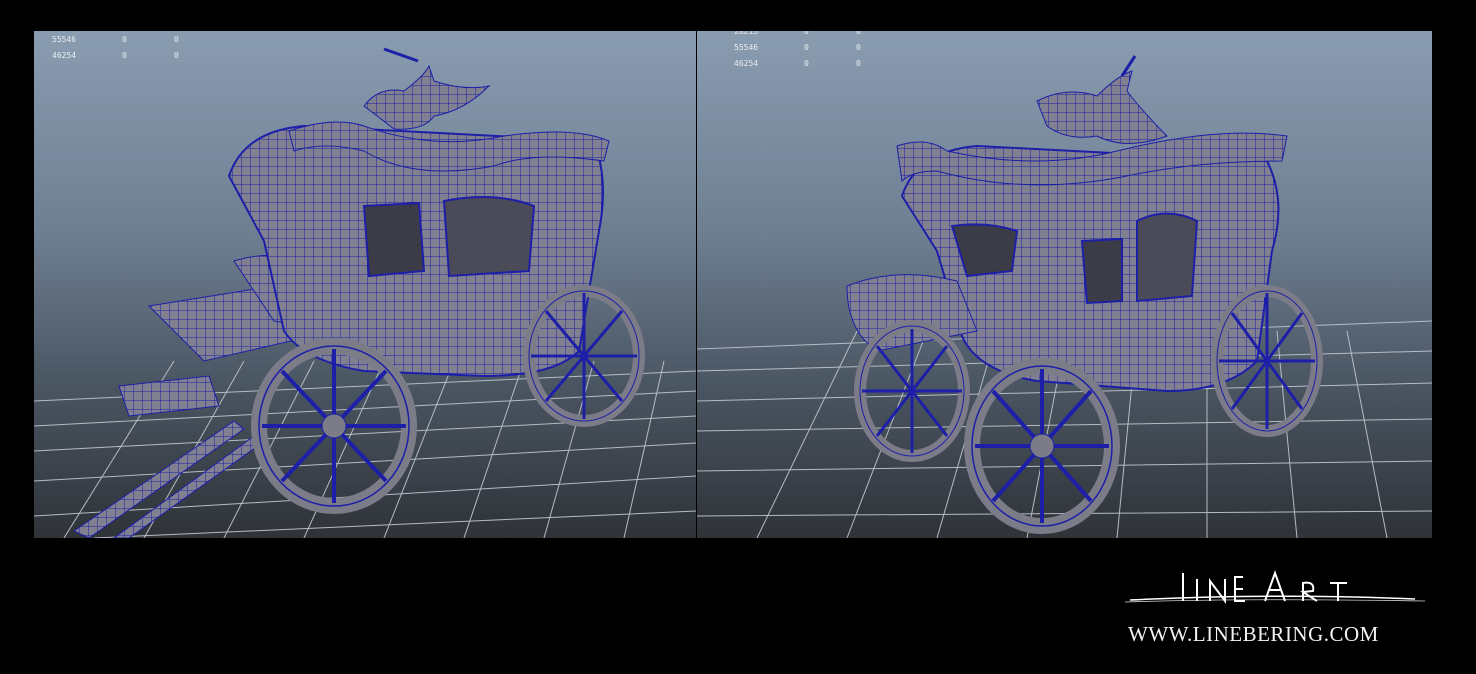 This screenshot has width=1476, height=674. Describe the element at coordinates (1275, 587) in the screenshot. I see `lineart-logo` at that location.